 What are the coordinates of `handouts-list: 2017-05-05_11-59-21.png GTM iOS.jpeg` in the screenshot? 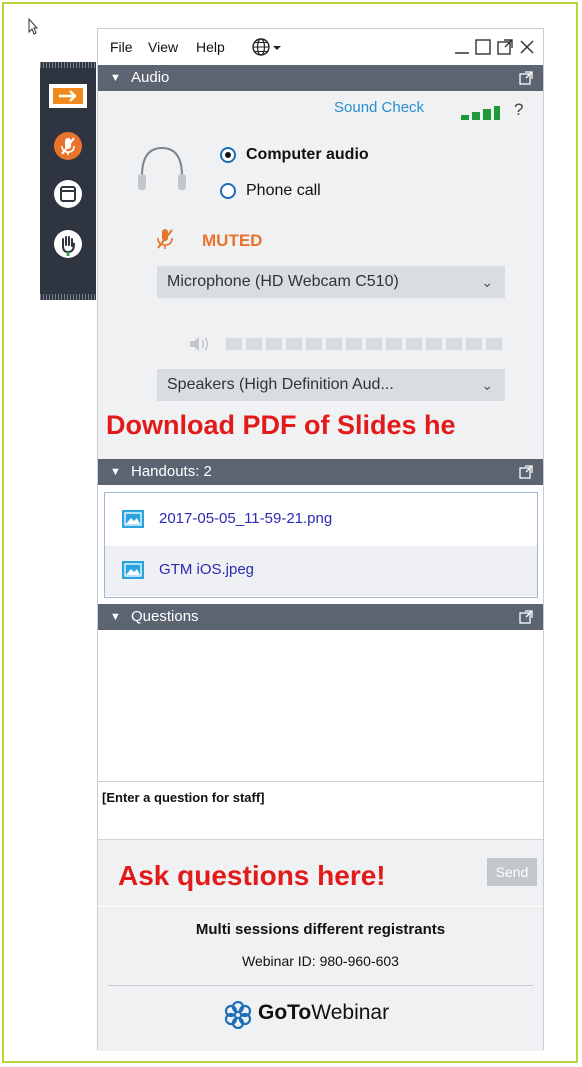 It's located at (321, 545).